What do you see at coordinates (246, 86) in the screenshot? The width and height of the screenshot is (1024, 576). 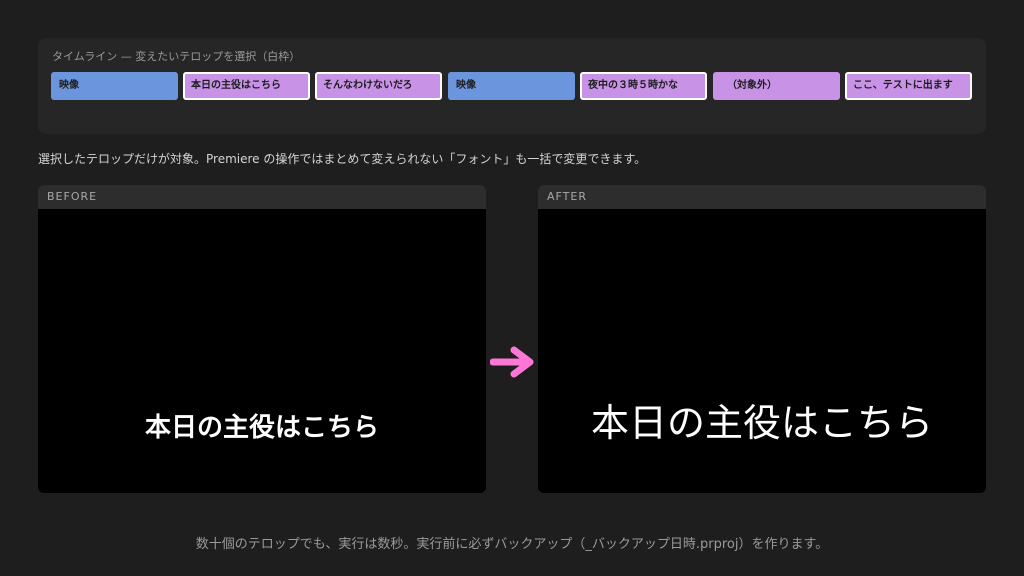 I see `clip-telop-1: 本日の主役はこちら` at bounding box center [246, 86].